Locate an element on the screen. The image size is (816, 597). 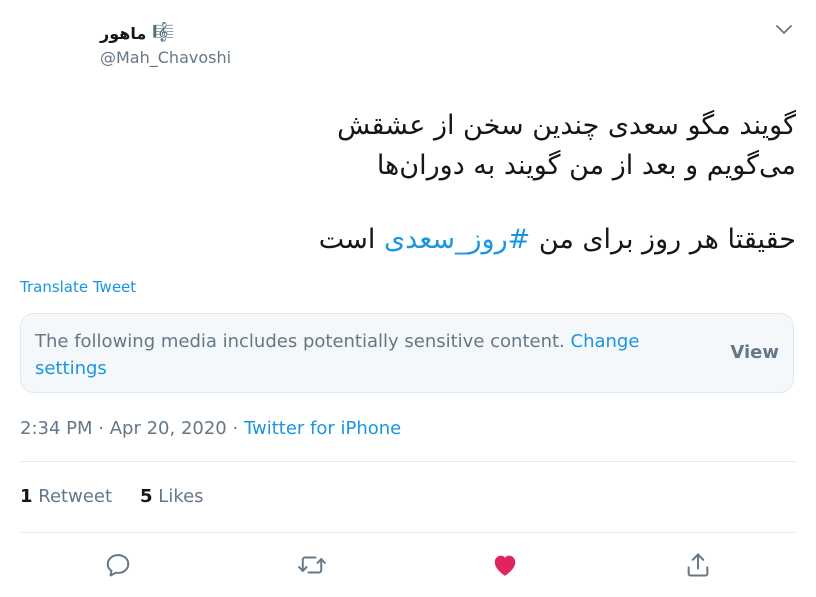
tweet-line-3-suffix: است is located at coordinates (351, 239).